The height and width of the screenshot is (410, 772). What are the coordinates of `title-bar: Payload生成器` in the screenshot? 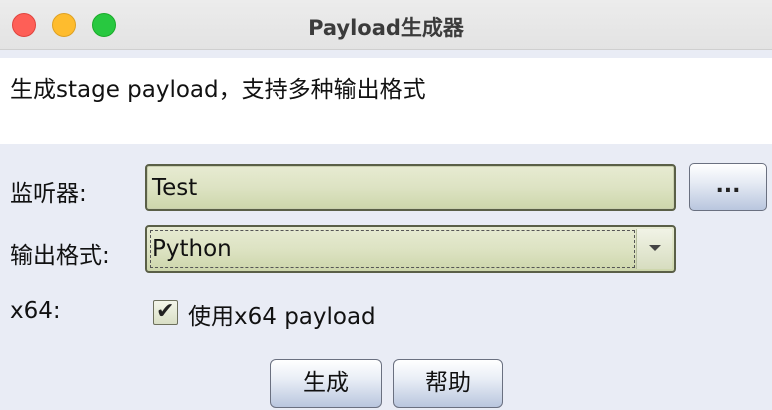 It's located at (386, 25).